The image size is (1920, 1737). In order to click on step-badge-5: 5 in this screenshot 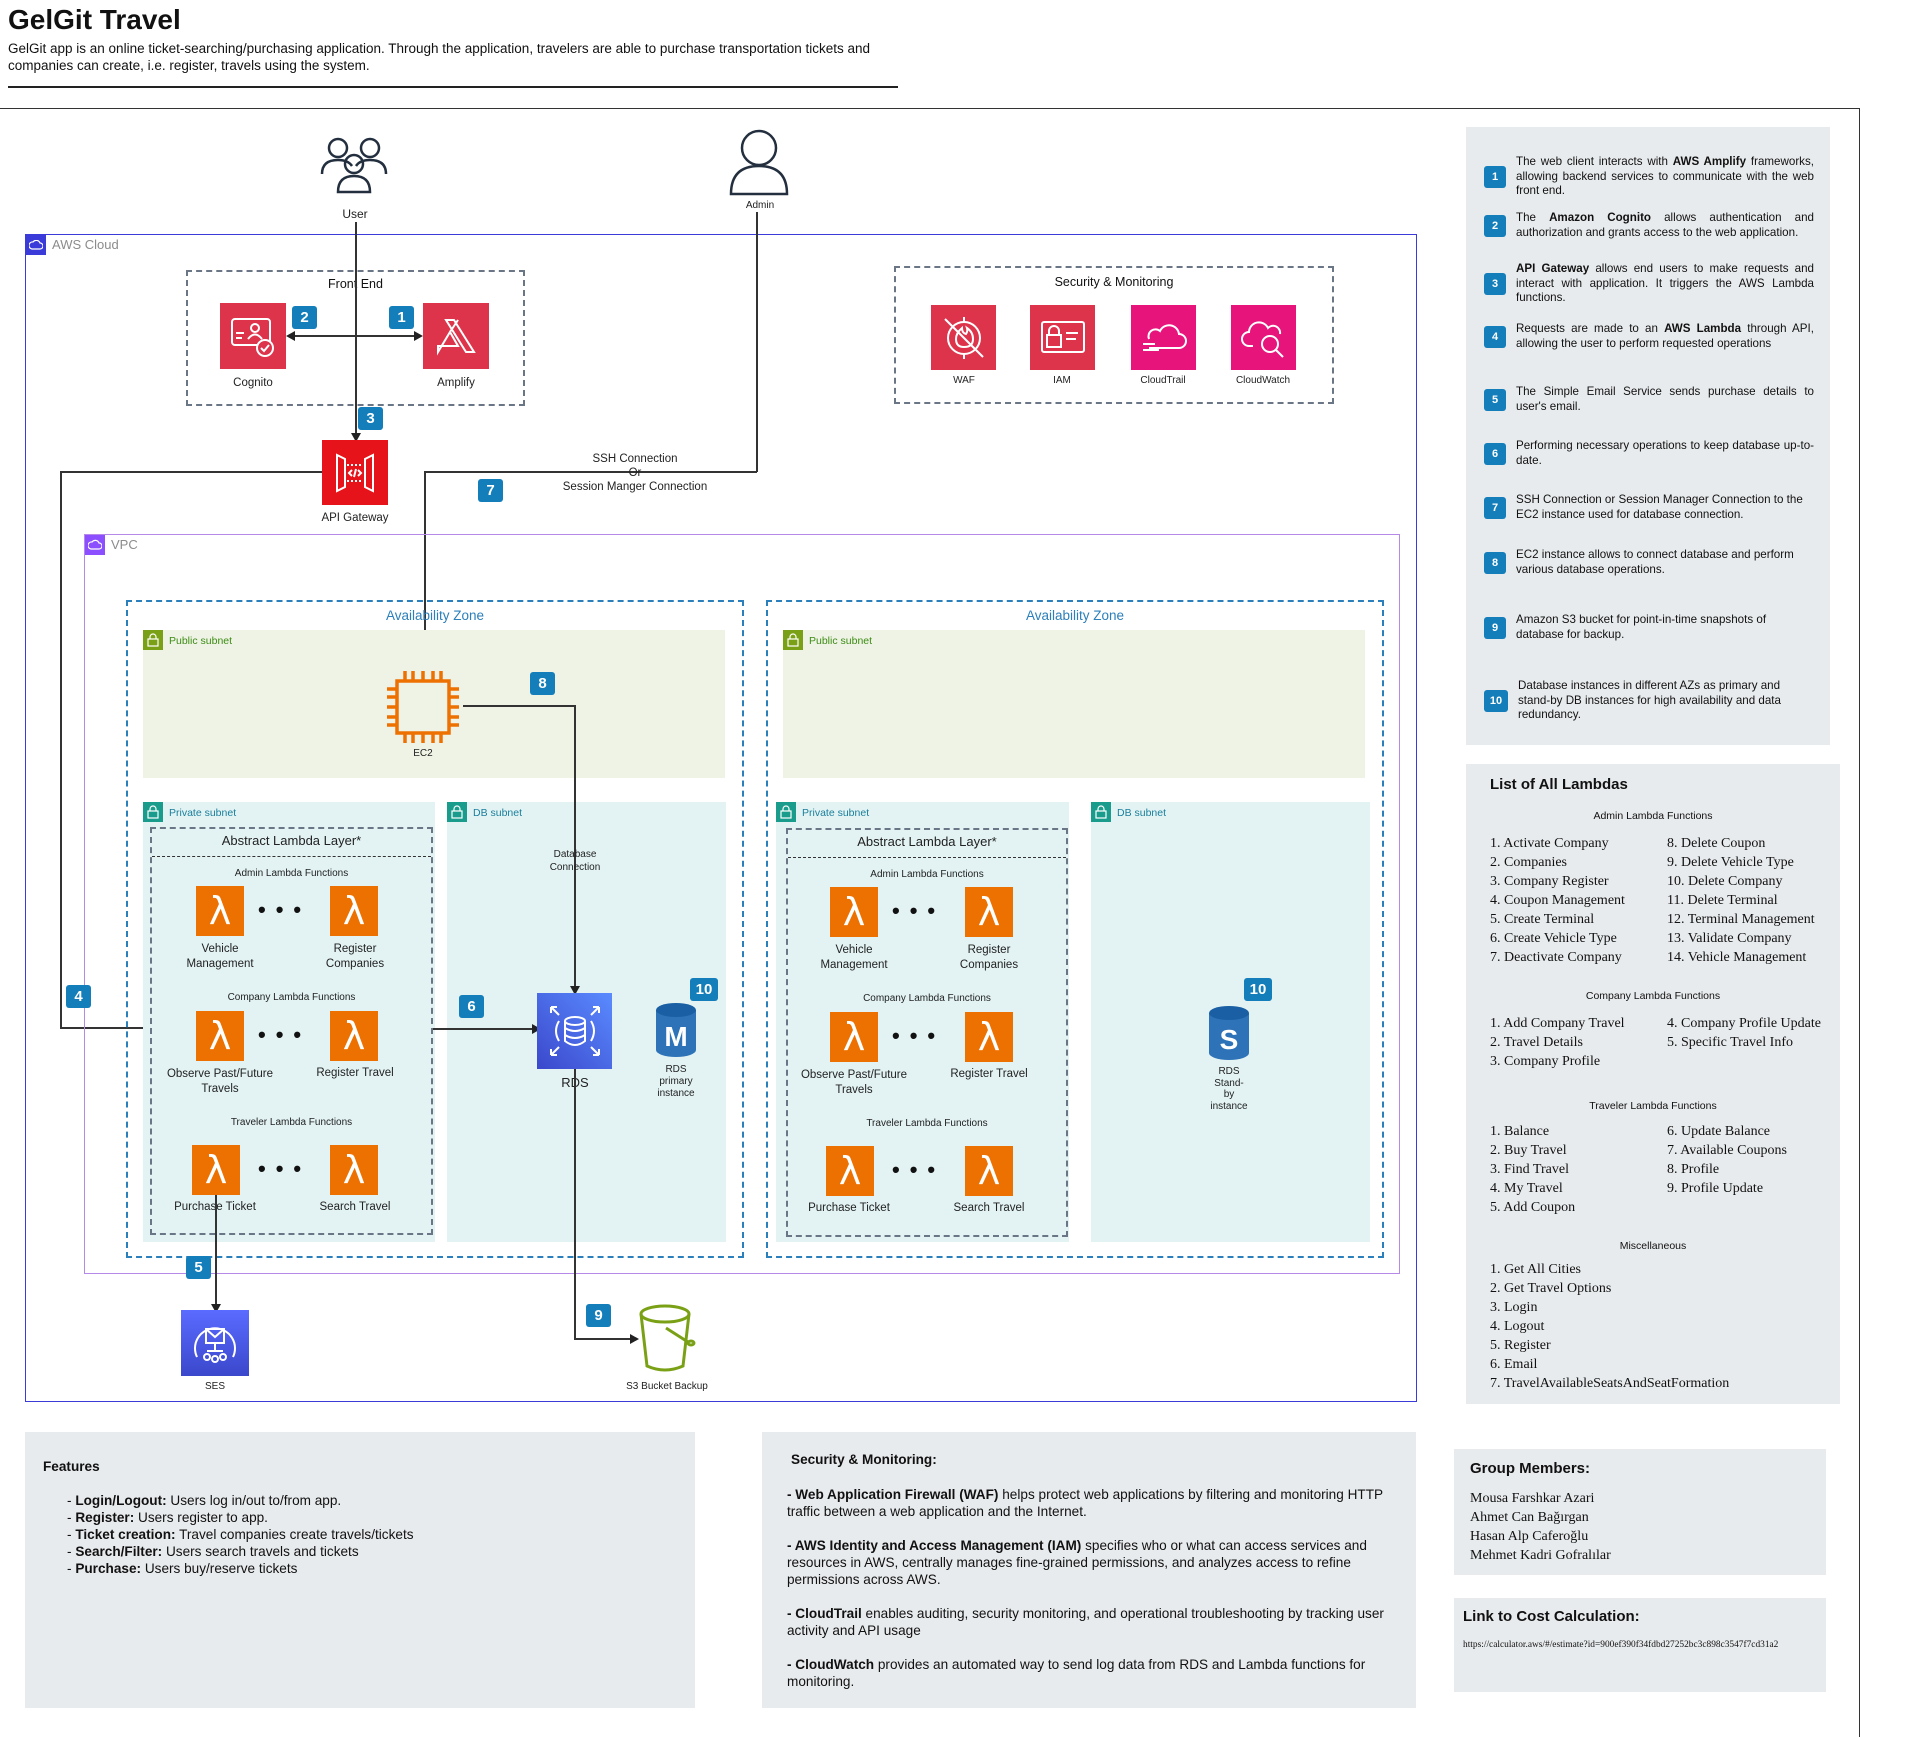, I will do `click(198, 1267)`.